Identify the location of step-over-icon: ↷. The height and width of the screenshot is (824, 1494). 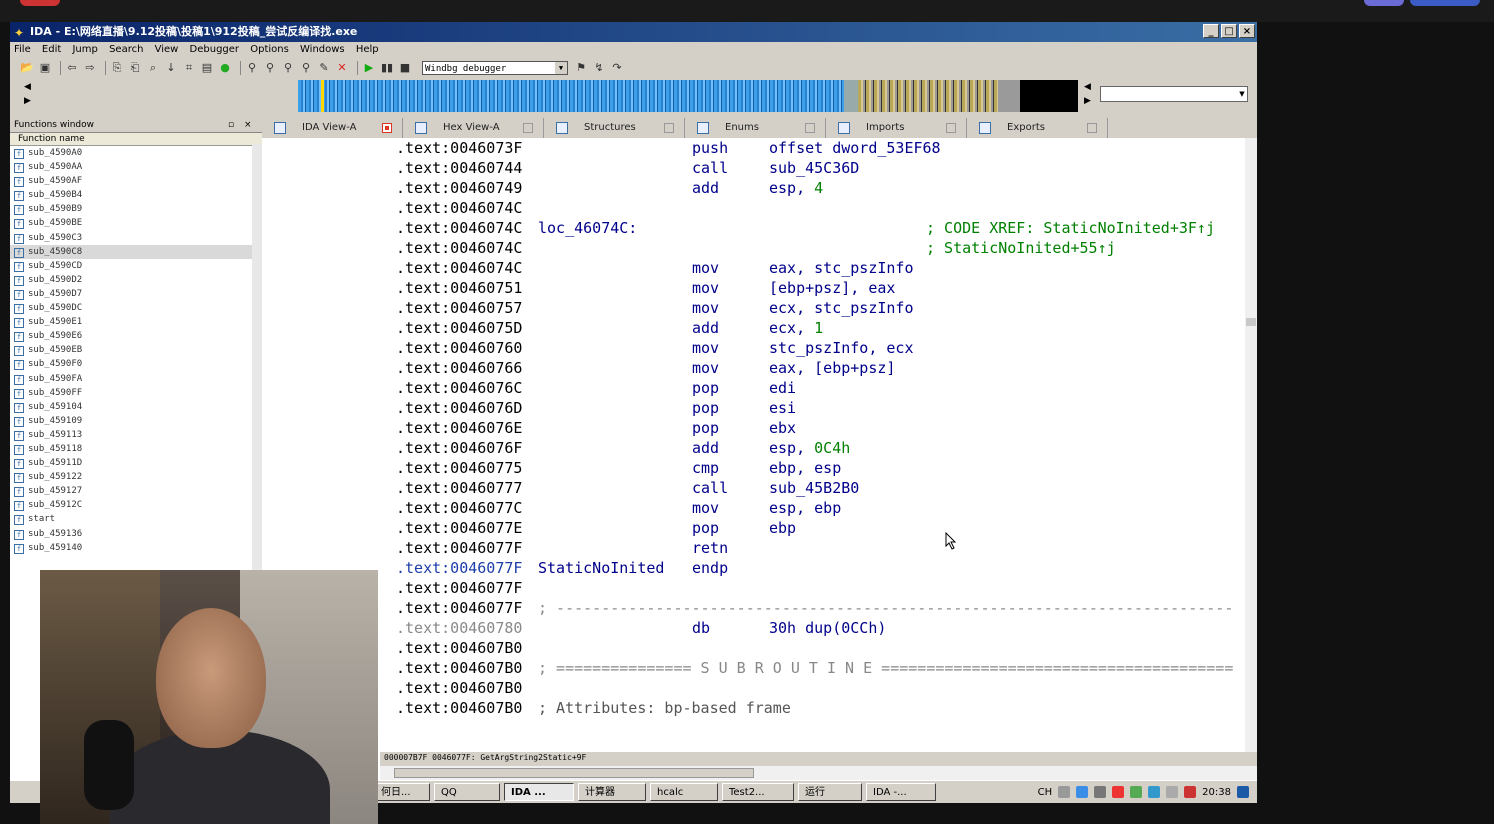
(617, 68).